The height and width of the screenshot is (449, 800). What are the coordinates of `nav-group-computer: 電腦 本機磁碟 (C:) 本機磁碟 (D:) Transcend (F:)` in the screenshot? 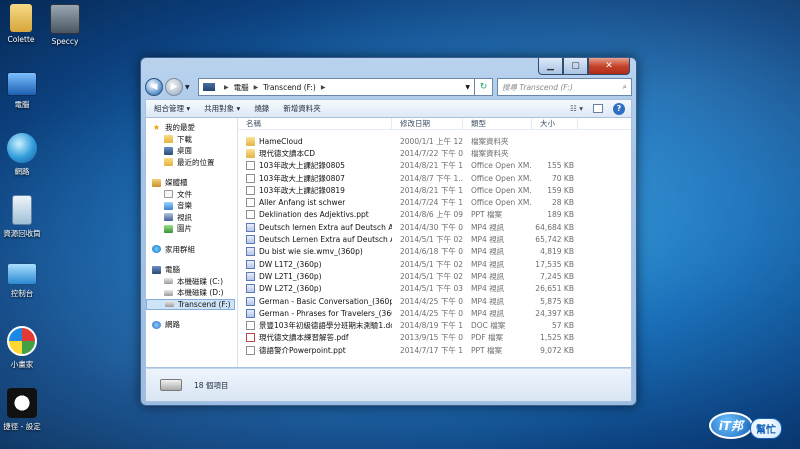 It's located at (191, 287).